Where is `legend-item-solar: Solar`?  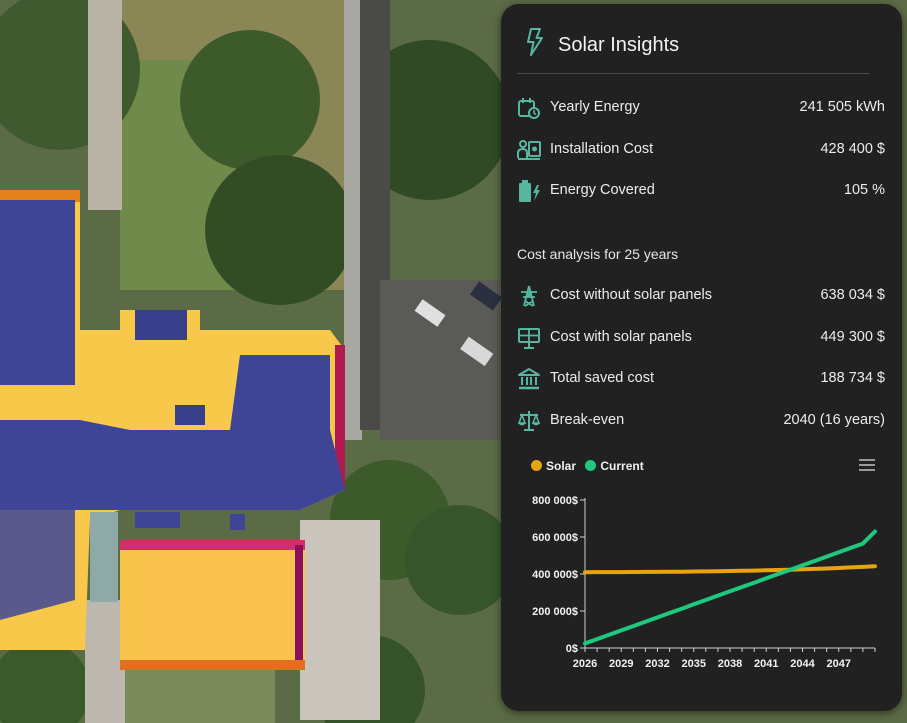
legend-item-solar: Solar is located at coordinates (553, 466).